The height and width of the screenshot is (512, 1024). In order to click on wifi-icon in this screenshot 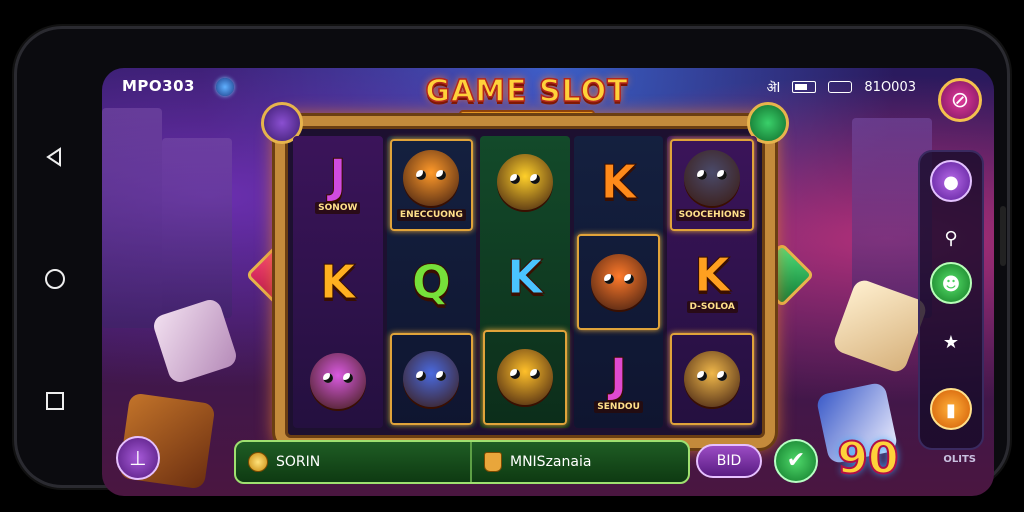, I will do `click(840, 87)`.